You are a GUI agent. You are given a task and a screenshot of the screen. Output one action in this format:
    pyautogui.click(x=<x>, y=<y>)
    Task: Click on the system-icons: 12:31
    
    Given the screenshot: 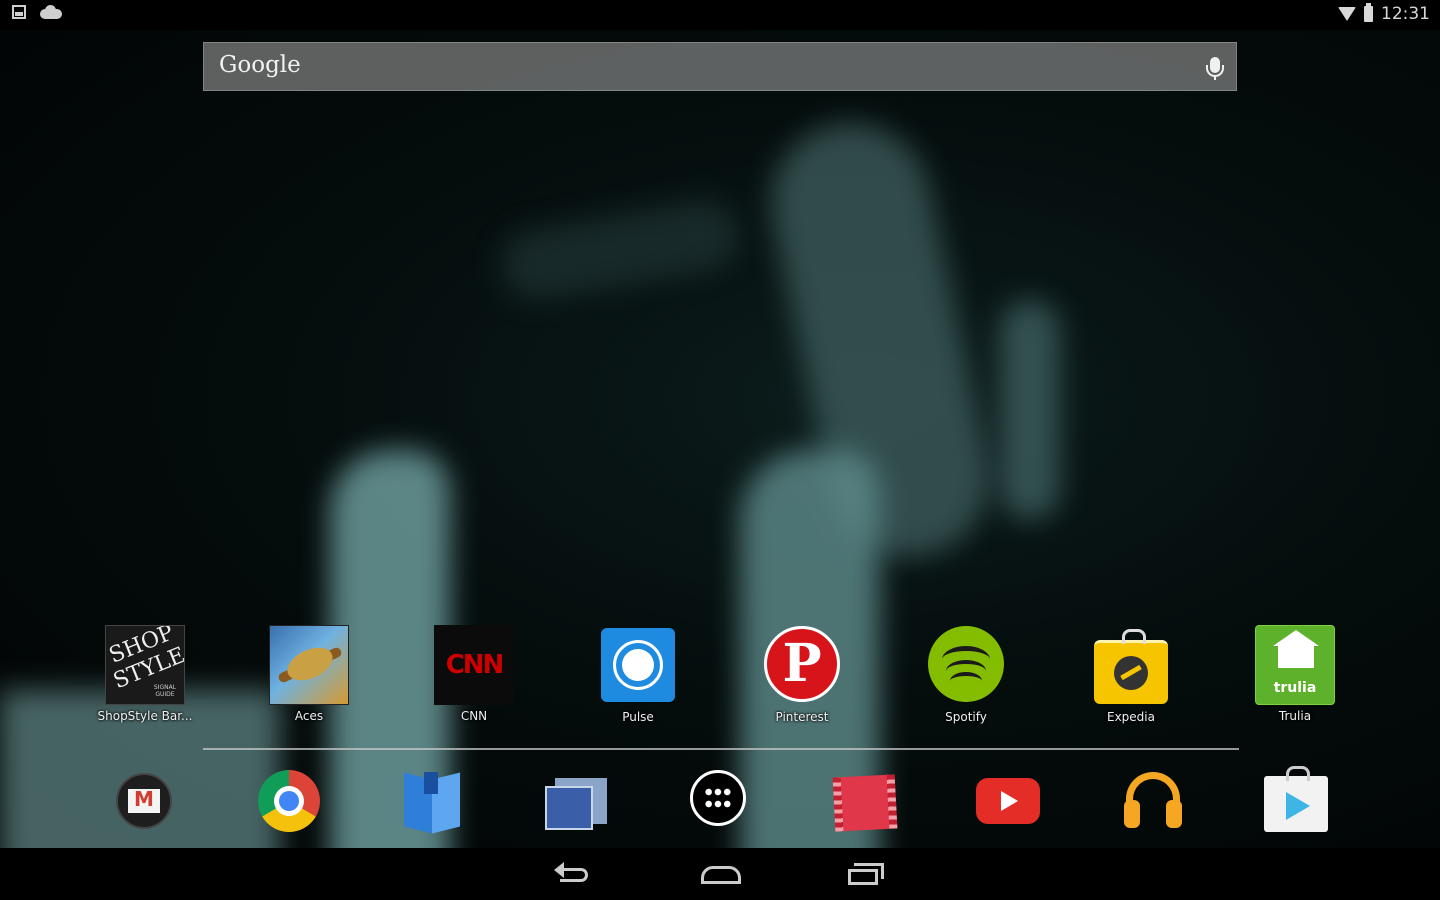 What is the action you would take?
    pyautogui.click(x=1384, y=13)
    